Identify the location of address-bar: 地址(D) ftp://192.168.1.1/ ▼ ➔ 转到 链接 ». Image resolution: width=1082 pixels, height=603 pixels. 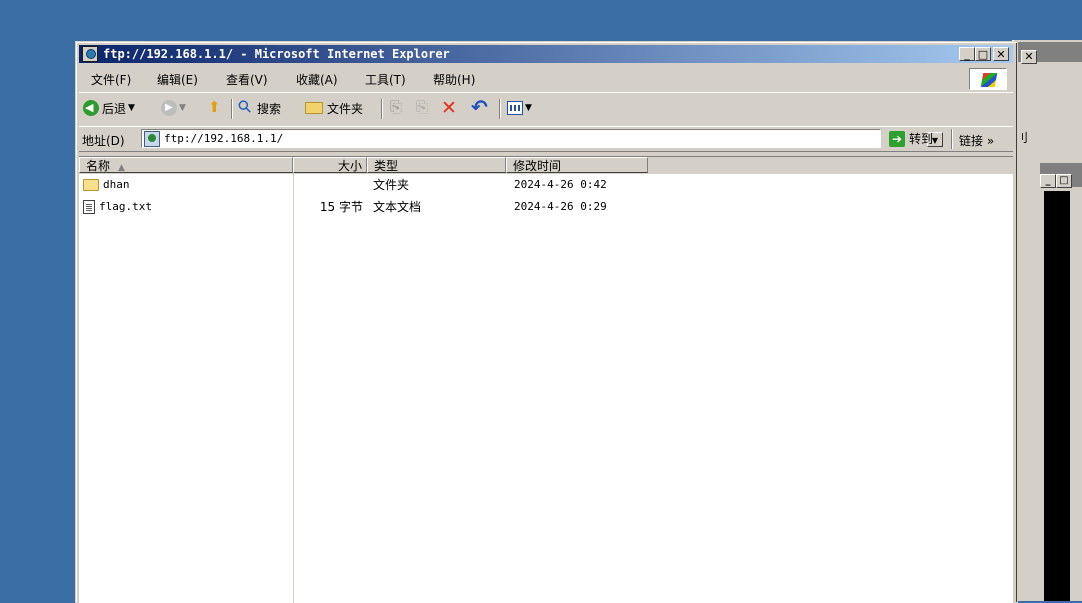
(546, 139).